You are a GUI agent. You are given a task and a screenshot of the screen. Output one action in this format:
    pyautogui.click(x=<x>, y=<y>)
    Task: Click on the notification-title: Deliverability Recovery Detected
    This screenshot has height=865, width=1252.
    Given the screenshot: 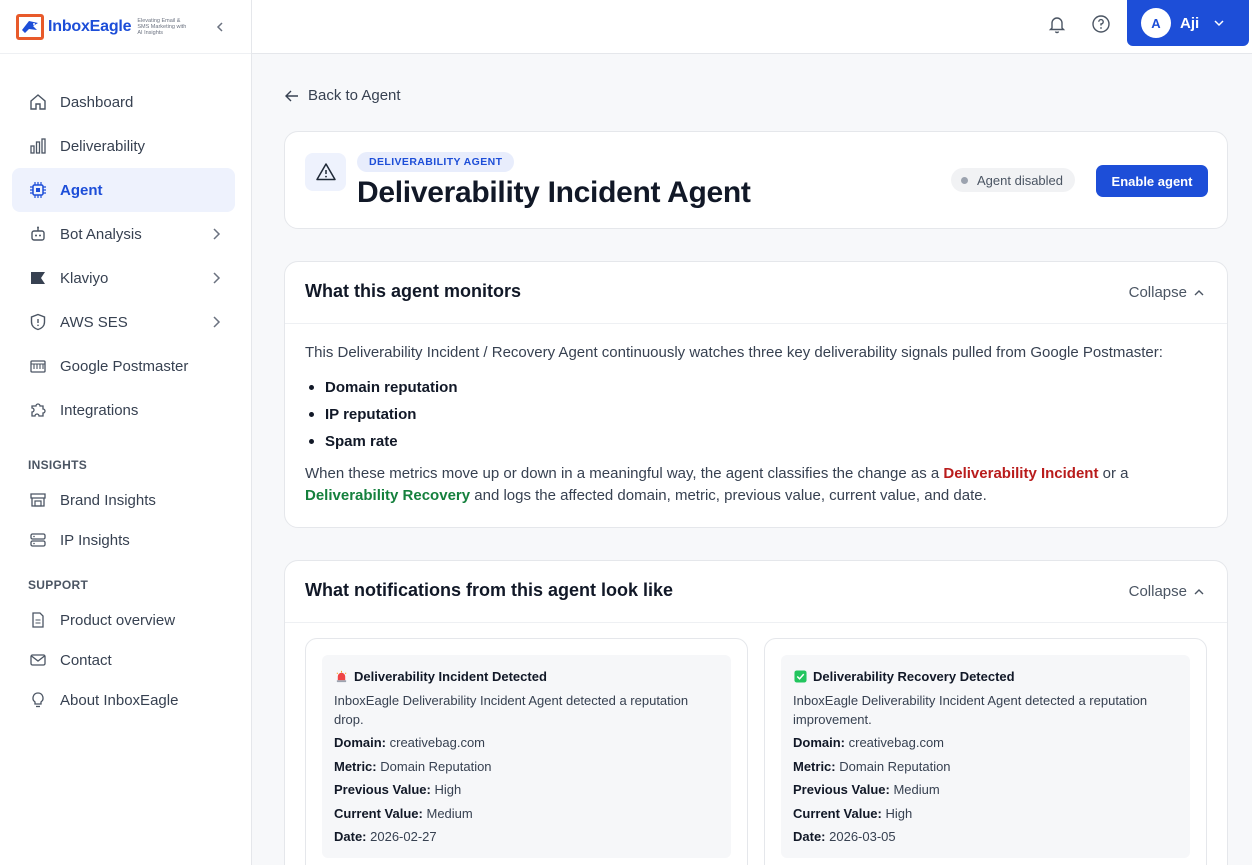 What is the action you would take?
    pyautogui.click(x=985, y=676)
    